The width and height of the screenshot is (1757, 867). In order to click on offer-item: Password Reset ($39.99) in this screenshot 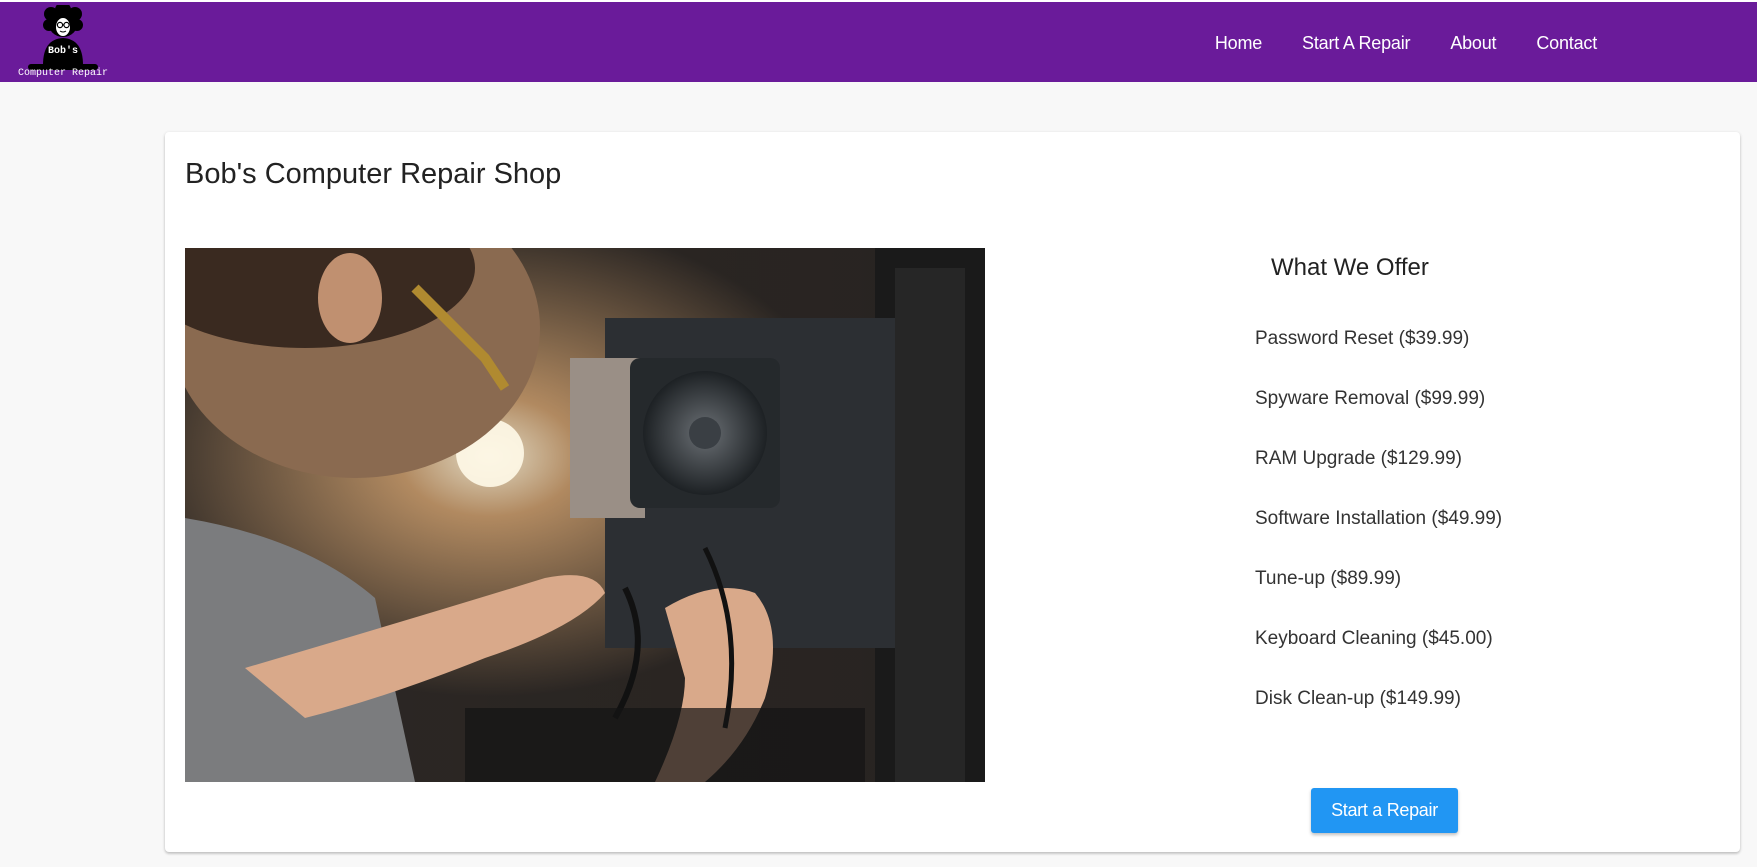, I will do `click(1362, 338)`.